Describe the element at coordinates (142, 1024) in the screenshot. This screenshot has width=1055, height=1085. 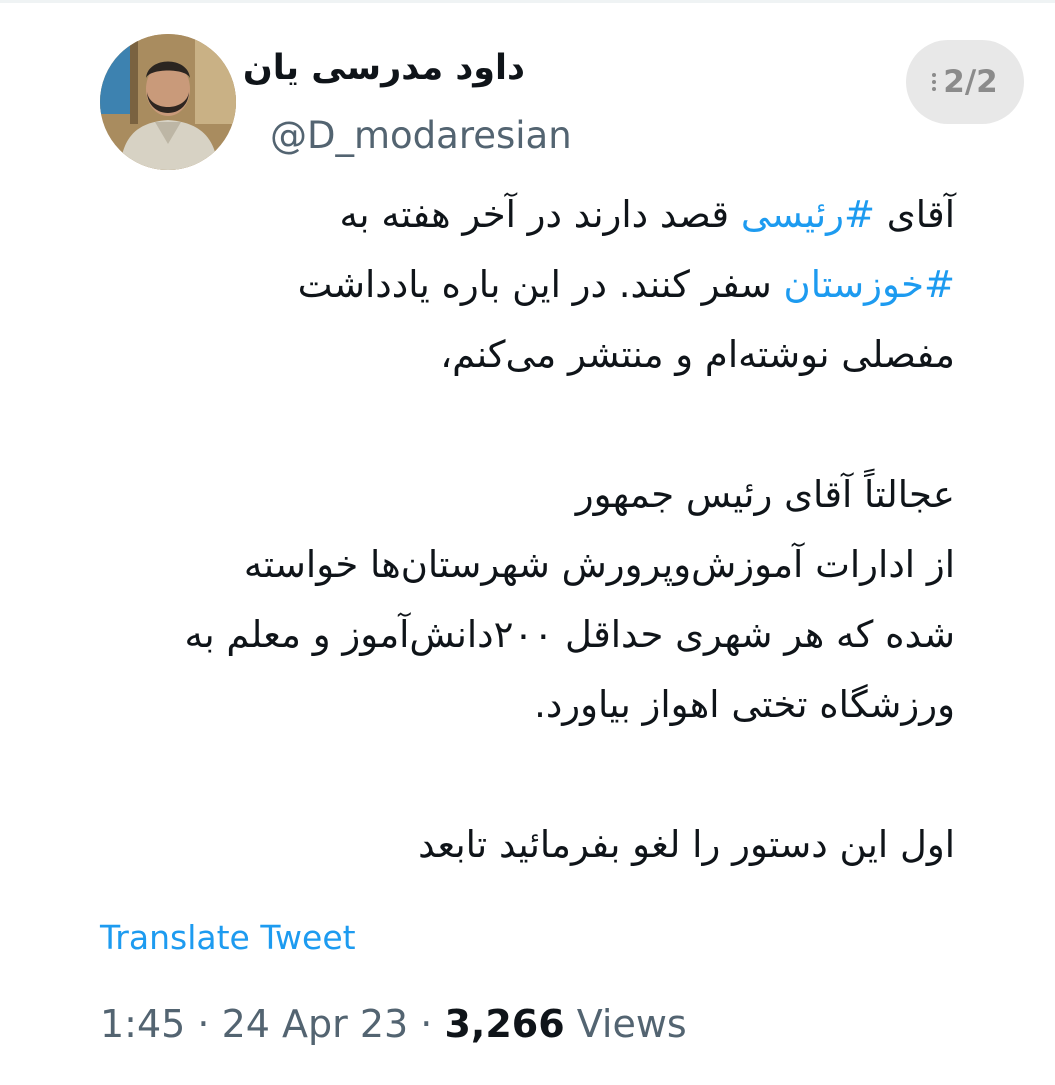
I see `tweet-time: 1:45` at that location.